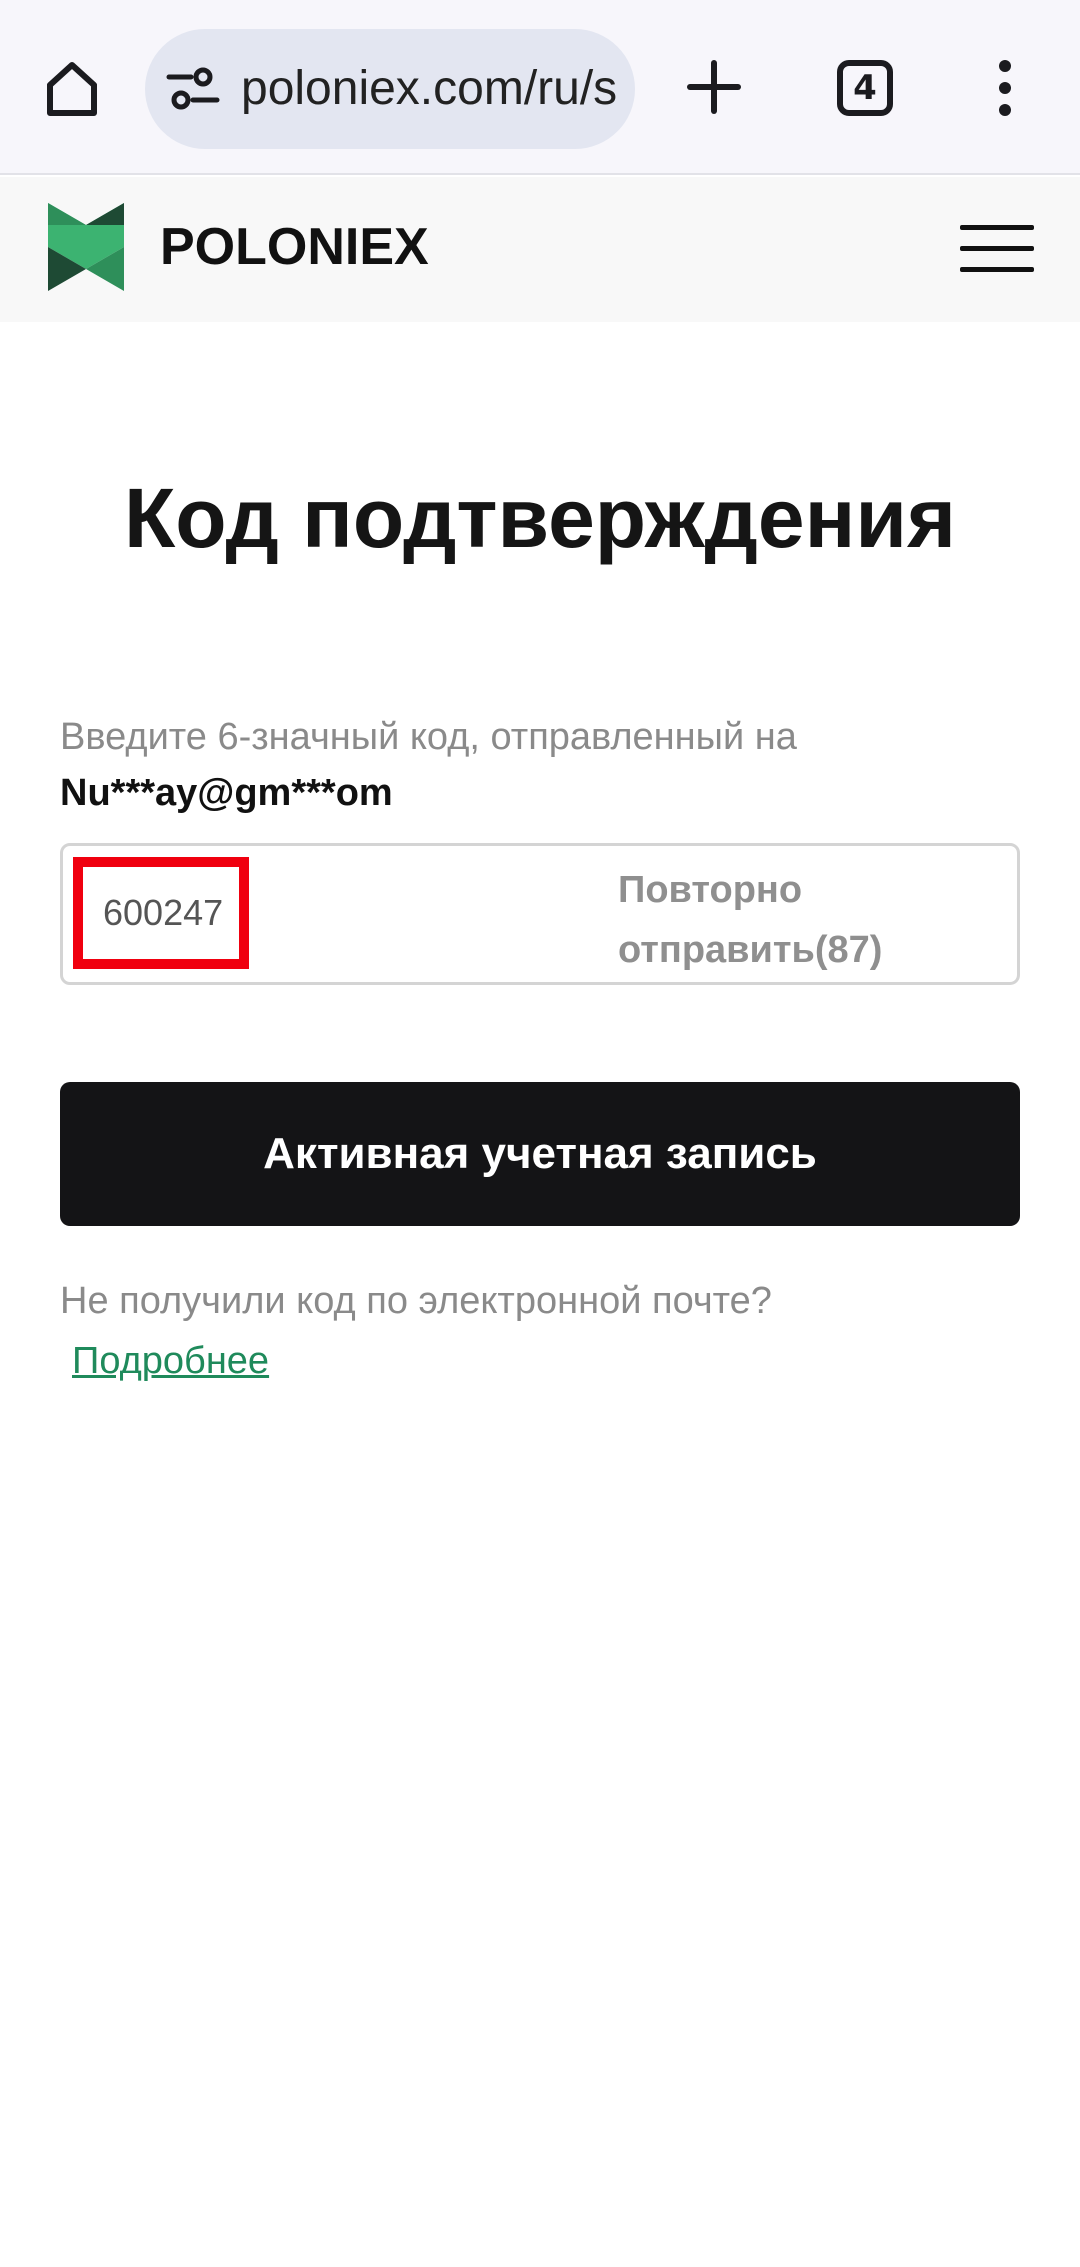 The width and height of the screenshot is (1080, 2267). Describe the element at coordinates (540, 1154) in the screenshot. I see `activate-account-button: Активная учетная запись` at that location.